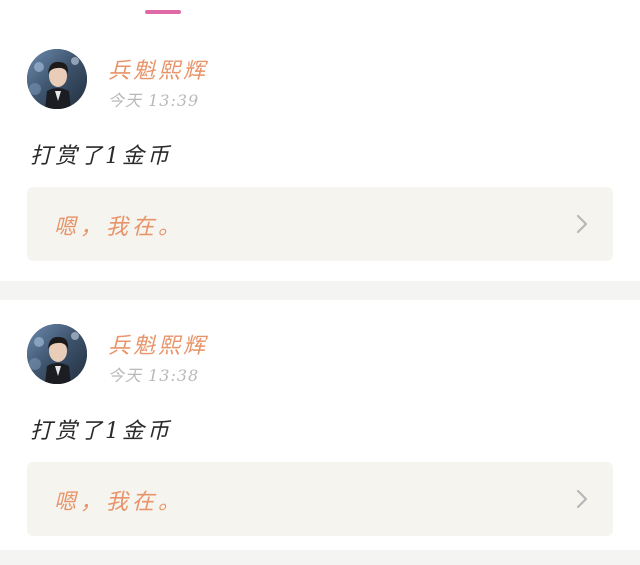 This screenshot has height=565, width=640. What do you see at coordinates (154, 100) in the screenshot?
I see `post-timestamp: 今天 13:39` at bounding box center [154, 100].